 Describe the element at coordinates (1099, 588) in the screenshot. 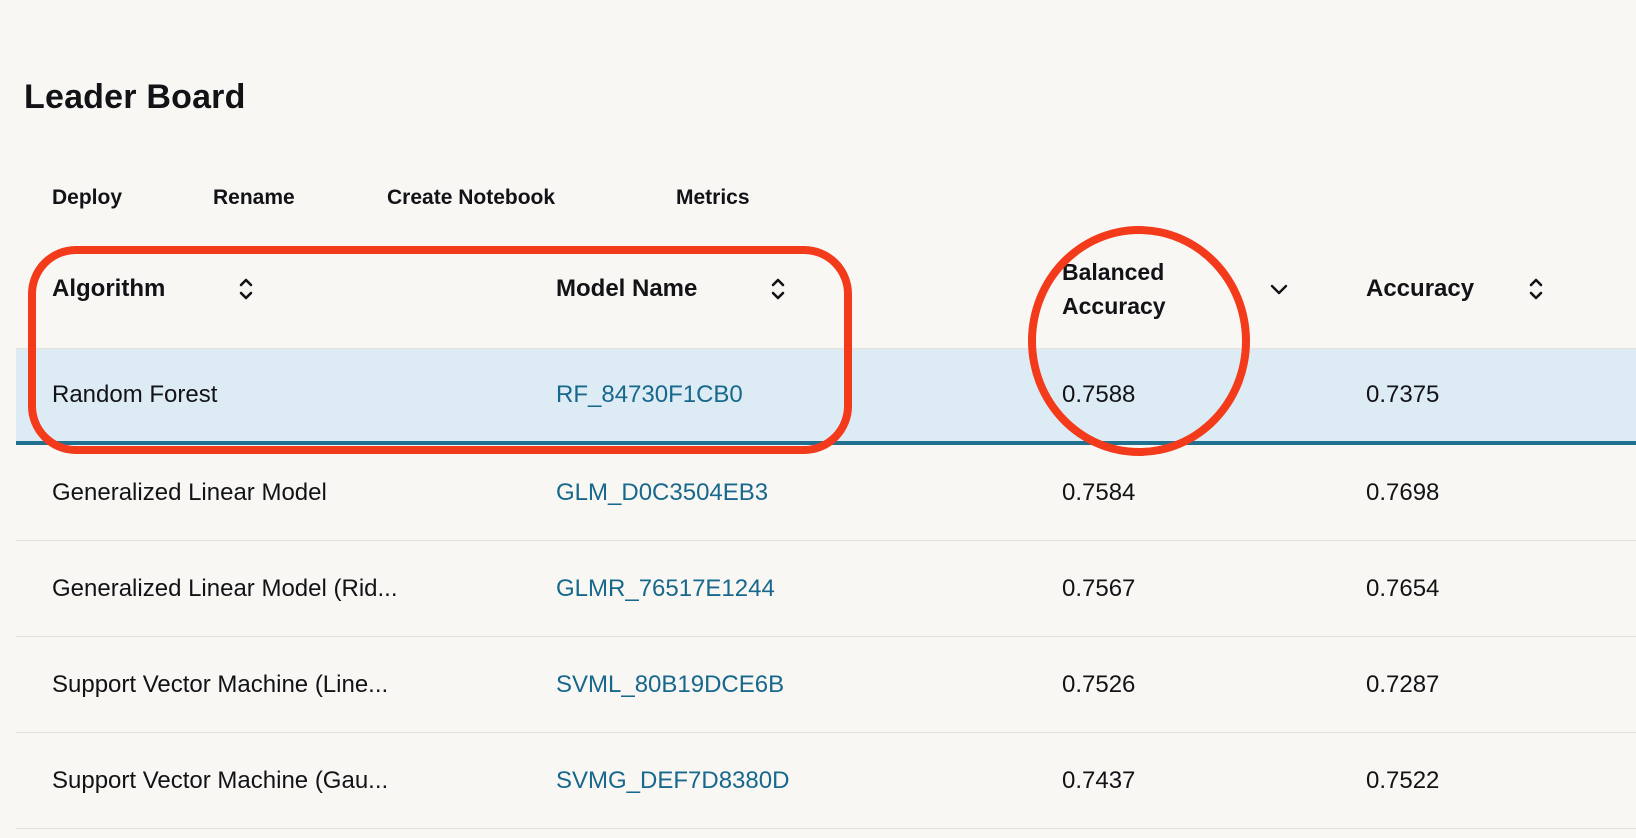

I see `balanced-accuracy-cell: 0.7567` at that location.